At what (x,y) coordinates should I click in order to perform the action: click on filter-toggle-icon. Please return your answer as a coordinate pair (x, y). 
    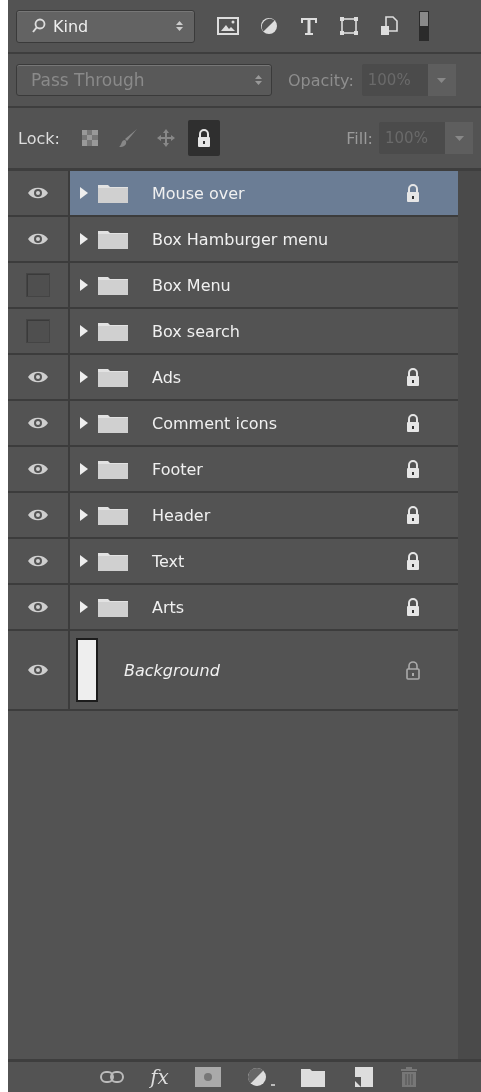
    Looking at the image, I should click on (424, 26).